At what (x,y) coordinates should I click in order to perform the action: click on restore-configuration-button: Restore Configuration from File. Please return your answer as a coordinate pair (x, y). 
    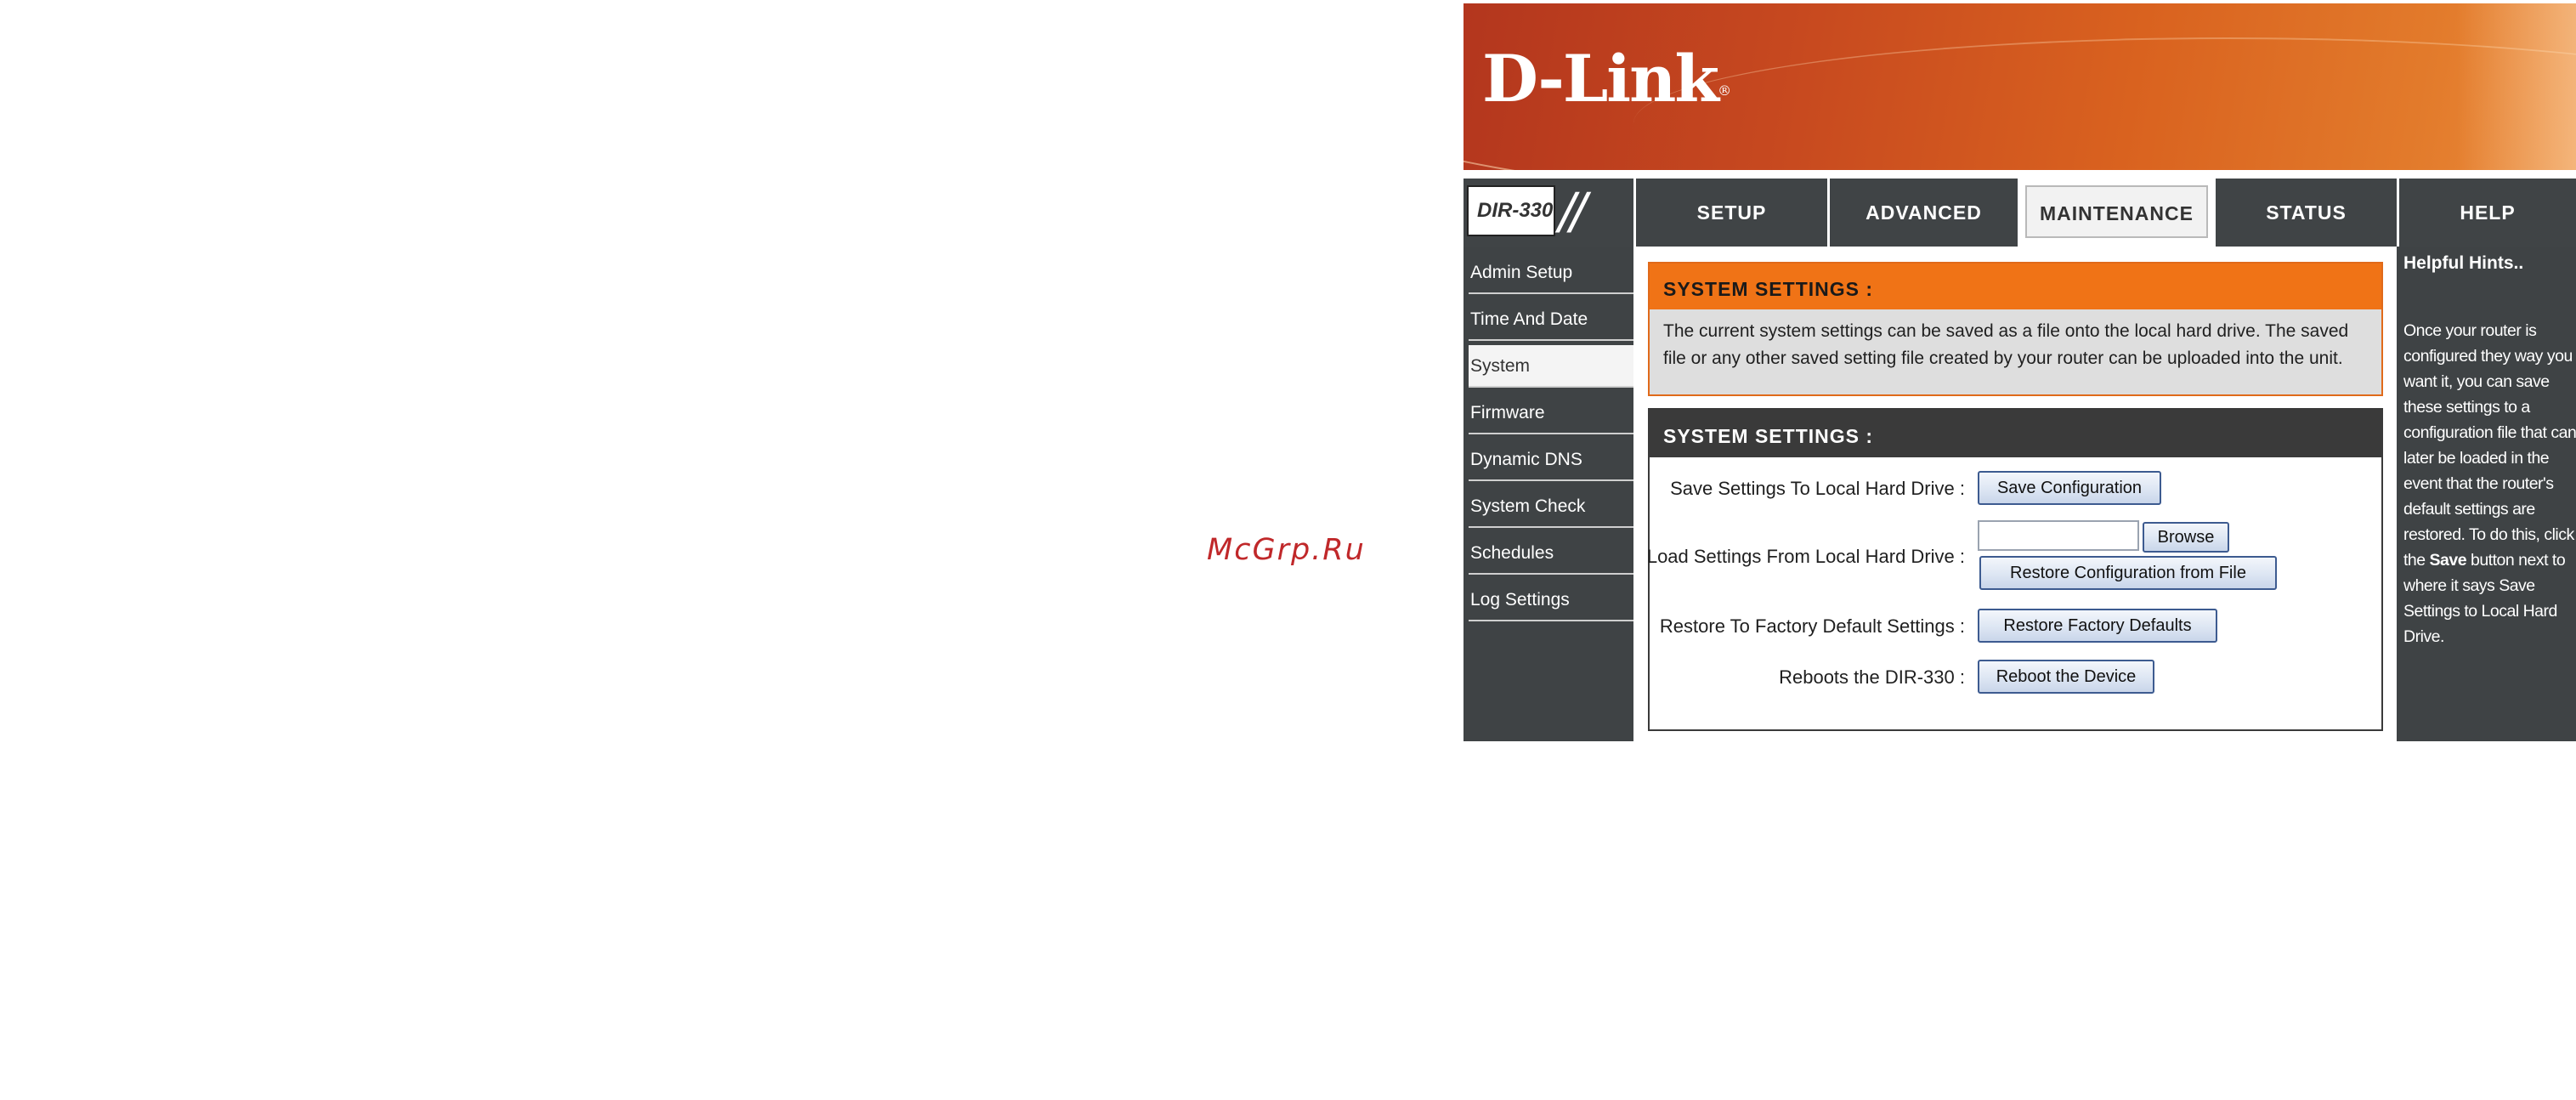
    Looking at the image, I should click on (2128, 573).